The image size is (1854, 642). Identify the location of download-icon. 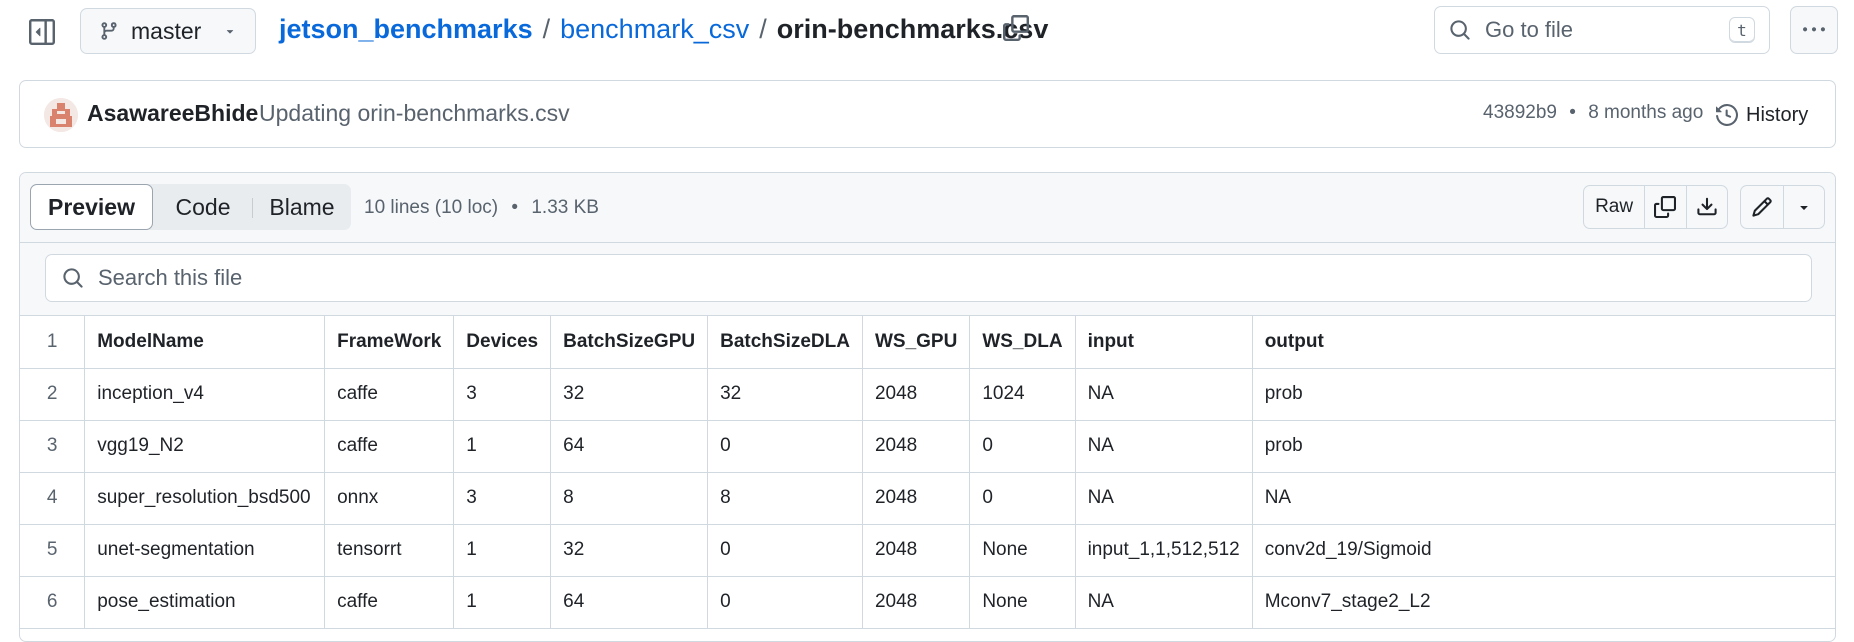
(1707, 206).